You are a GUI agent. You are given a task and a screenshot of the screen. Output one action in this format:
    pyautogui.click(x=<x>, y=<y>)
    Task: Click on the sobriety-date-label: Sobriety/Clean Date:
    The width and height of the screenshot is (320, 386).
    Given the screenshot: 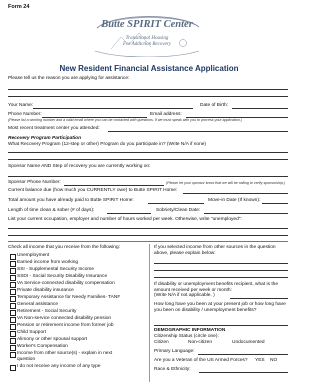 What is the action you would take?
    pyautogui.click(x=178, y=210)
    